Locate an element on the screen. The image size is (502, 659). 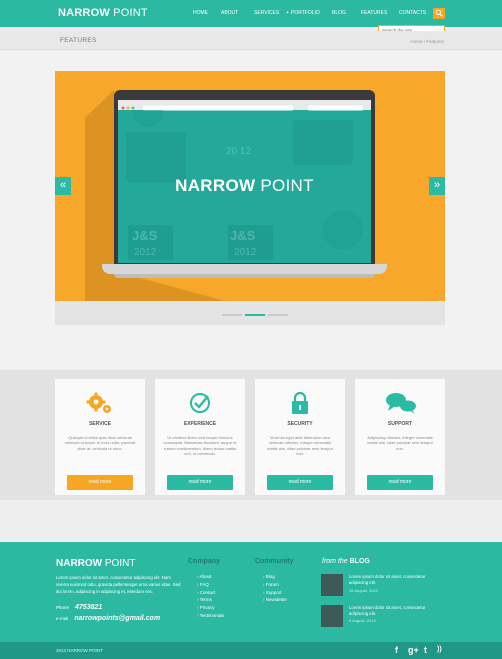
google-plus-icon: g+ is located at coordinates (413, 650).